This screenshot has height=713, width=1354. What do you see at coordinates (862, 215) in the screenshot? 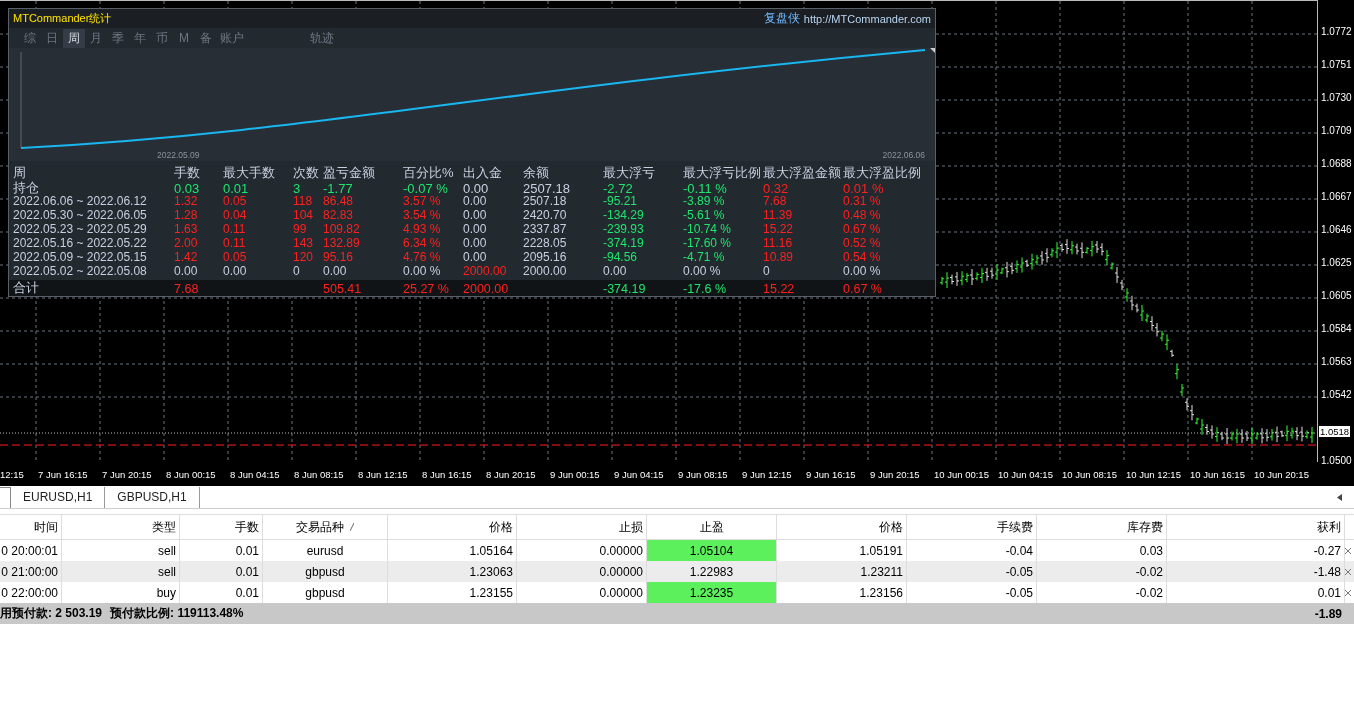
I see `table-cell: 0.48 %` at bounding box center [862, 215].